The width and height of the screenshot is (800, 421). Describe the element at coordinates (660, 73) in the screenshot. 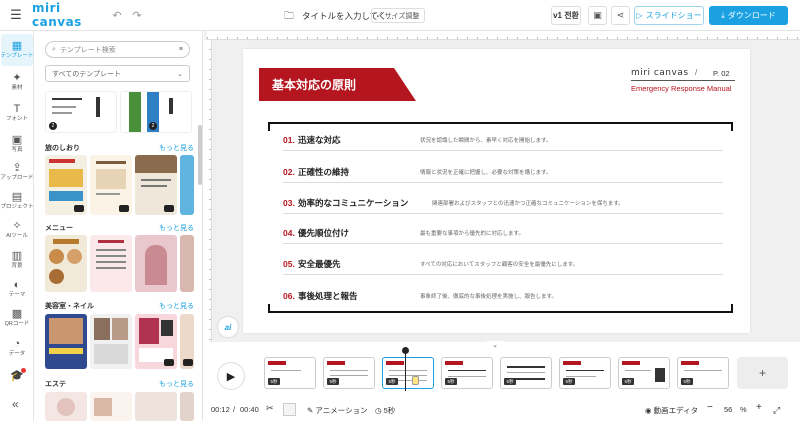

I see `slide-brand-logo: miri canvas` at that location.